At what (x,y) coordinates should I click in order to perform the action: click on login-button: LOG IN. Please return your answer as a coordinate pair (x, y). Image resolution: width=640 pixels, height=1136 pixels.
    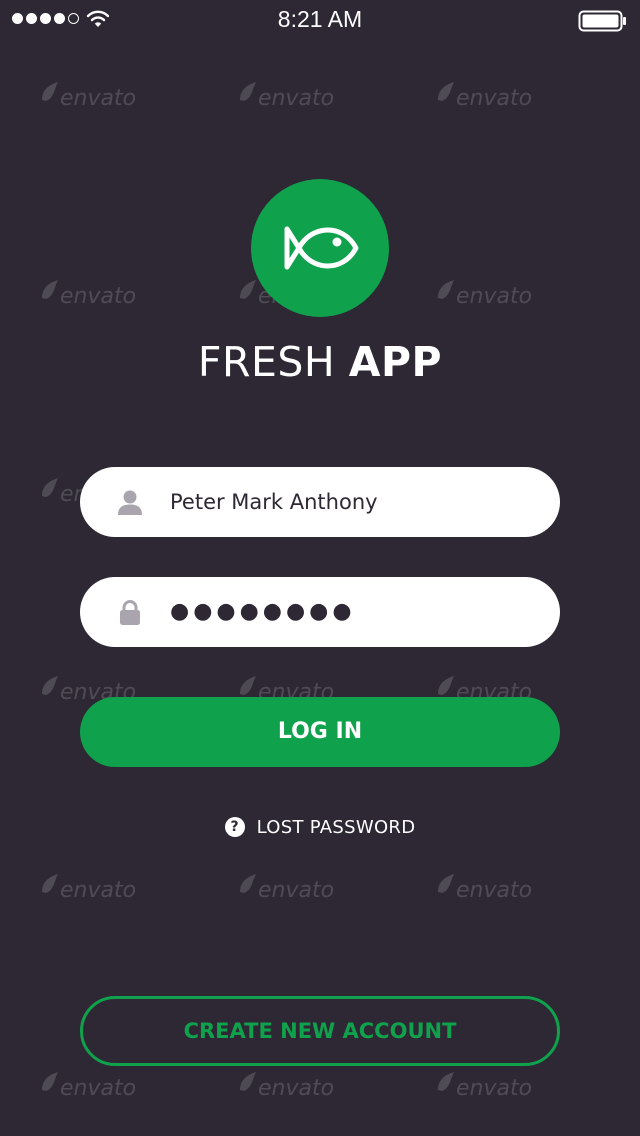
    Looking at the image, I should click on (320, 732).